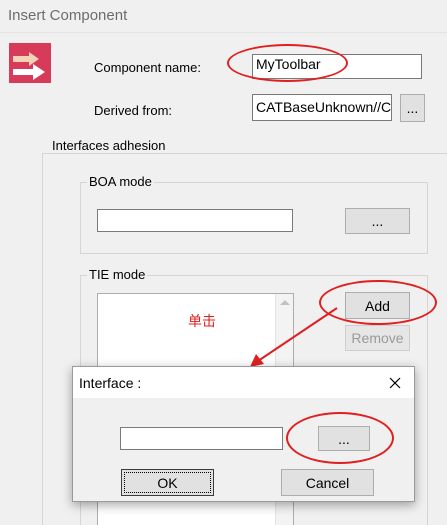 This screenshot has width=447, height=525. What do you see at coordinates (327, 482) in the screenshot?
I see `dialog-cancel-button: Cancel` at bounding box center [327, 482].